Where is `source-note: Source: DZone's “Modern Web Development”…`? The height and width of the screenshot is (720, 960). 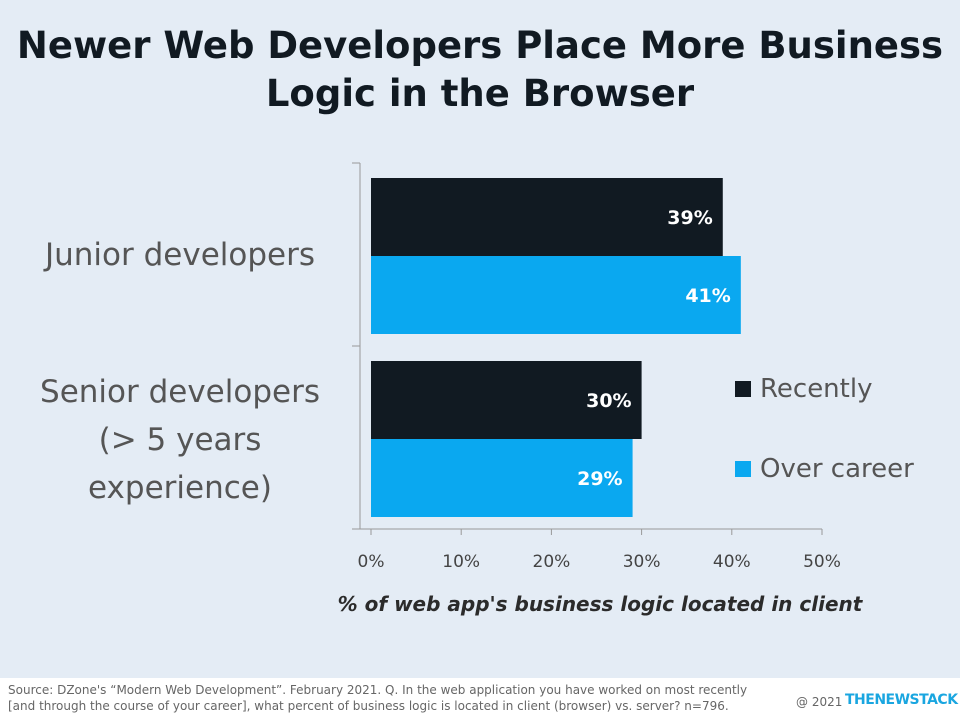 source-note: Source: DZone's “Modern Web Development”… is located at coordinates (378, 698).